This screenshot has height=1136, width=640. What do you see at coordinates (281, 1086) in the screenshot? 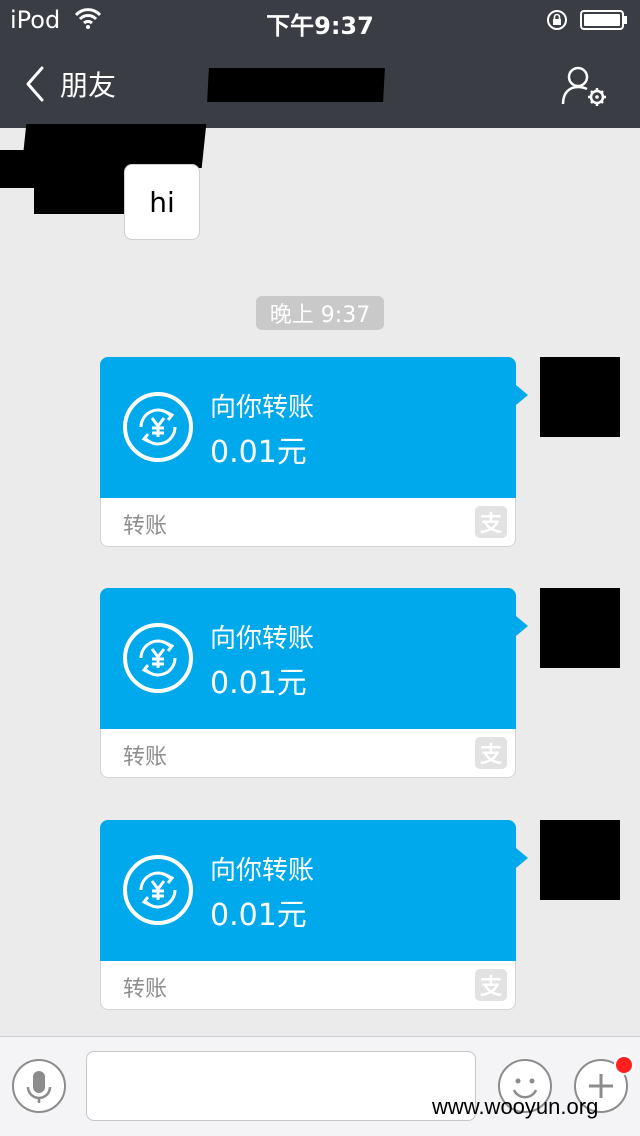
I see `message-input` at bounding box center [281, 1086].